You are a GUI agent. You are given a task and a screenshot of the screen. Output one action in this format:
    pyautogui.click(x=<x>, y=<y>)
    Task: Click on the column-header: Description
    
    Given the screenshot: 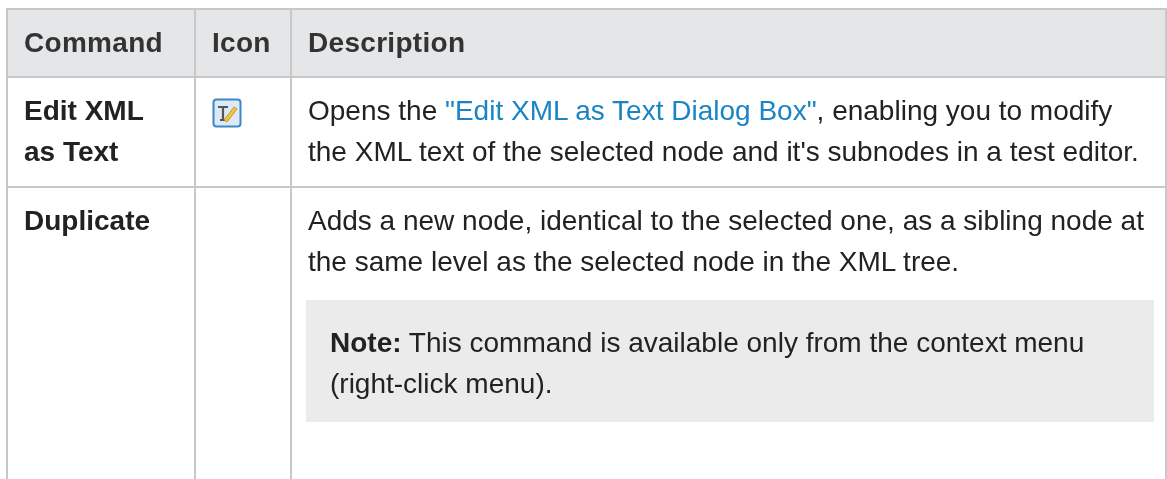 What is the action you would take?
    pyautogui.click(x=728, y=43)
    